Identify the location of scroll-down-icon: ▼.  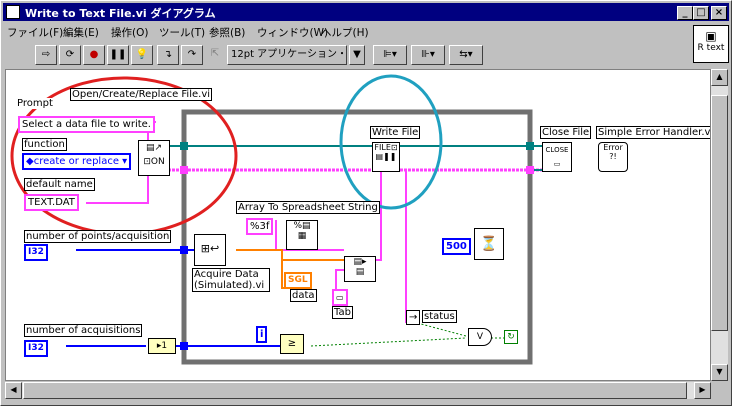
(719, 372).